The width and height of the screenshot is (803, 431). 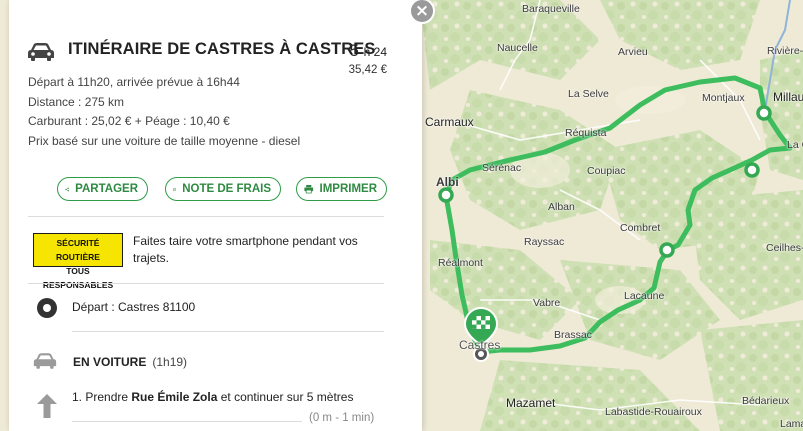 I want to click on place-label: Arvieu, so click(x=633, y=52).